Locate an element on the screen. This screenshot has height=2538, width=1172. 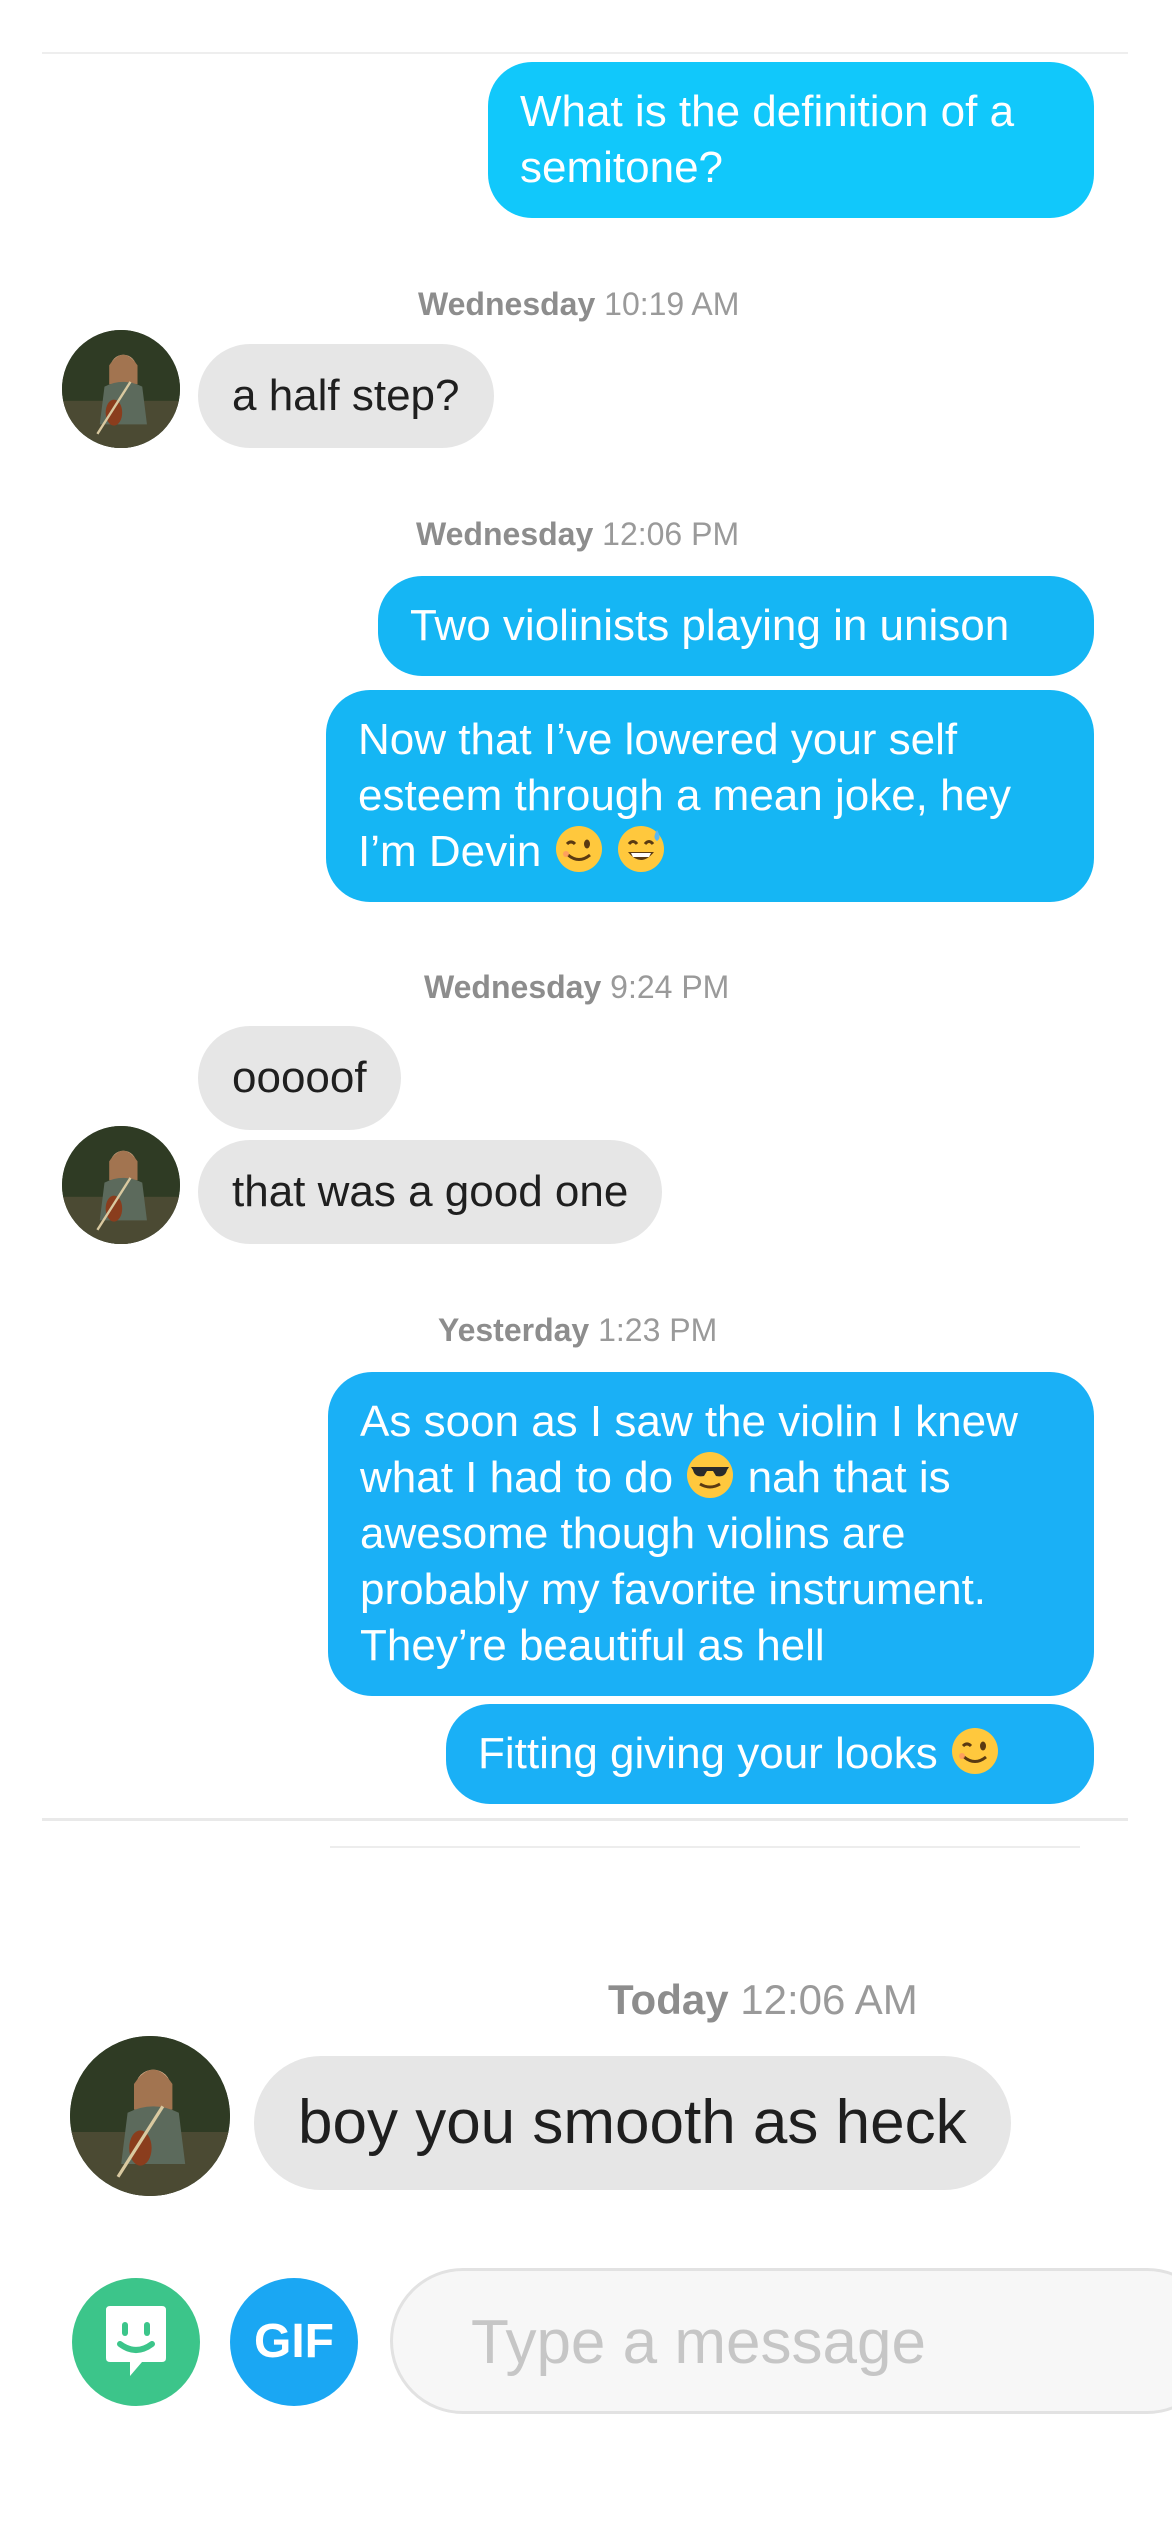
timestamp-day: Yesterday is located at coordinates (514, 1330).